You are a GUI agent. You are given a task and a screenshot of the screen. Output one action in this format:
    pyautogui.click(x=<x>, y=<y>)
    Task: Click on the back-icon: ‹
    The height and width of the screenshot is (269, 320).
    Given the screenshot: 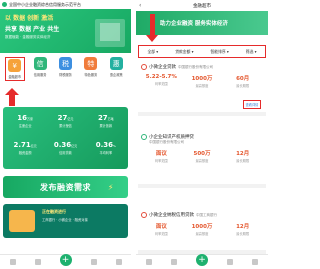 What is the action you would take?
    pyautogui.click(x=140, y=5)
    